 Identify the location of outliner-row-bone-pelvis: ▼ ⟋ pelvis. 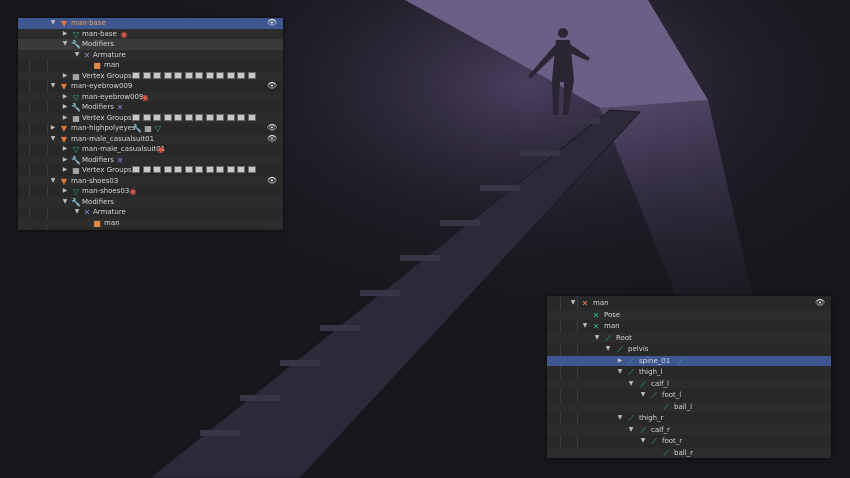
(689, 349).